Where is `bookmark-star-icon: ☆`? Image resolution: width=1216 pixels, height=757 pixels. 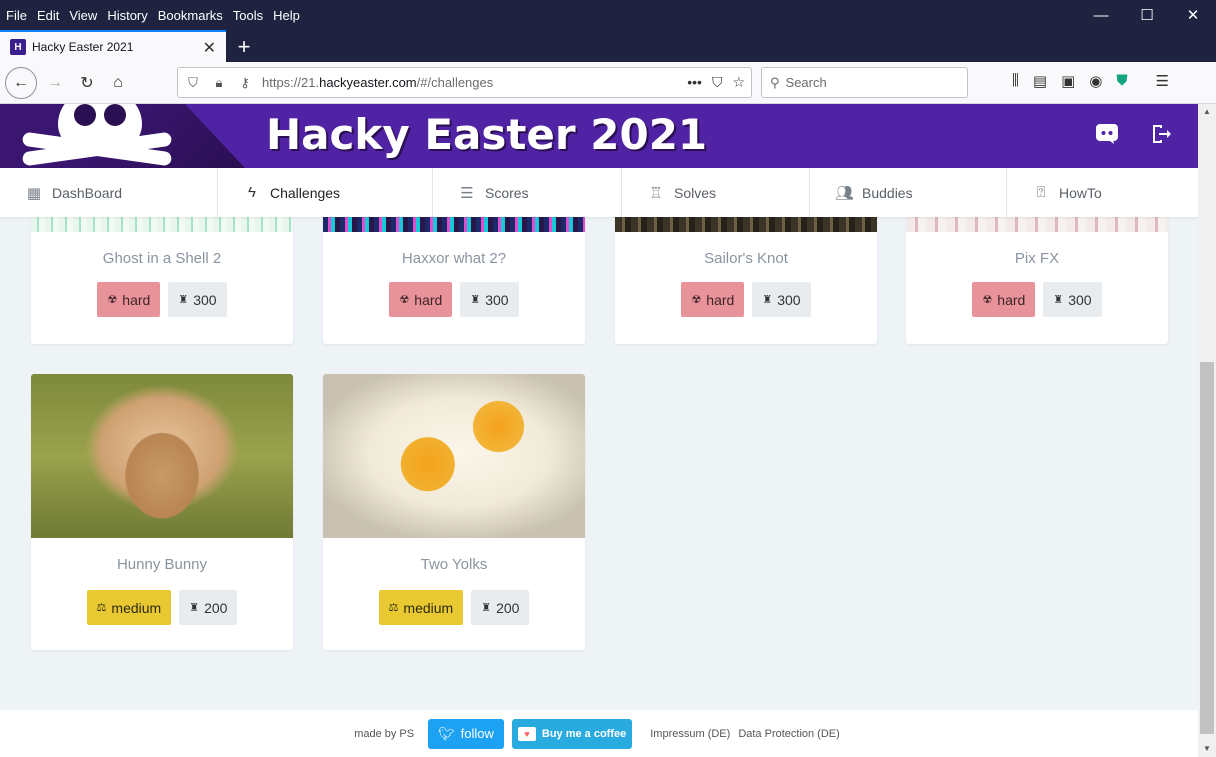 bookmark-star-icon: ☆ is located at coordinates (738, 82).